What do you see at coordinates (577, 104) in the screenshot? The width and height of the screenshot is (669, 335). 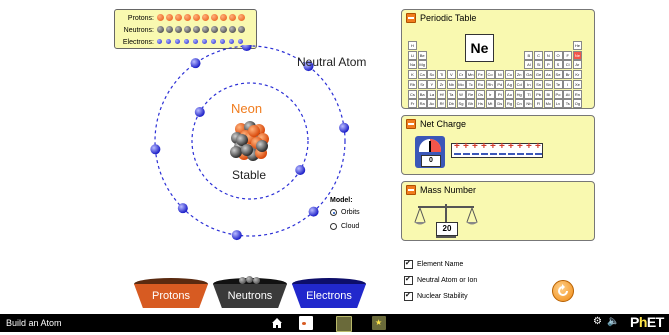 I see `element-cell: Og` at bounding box center [577, 104].